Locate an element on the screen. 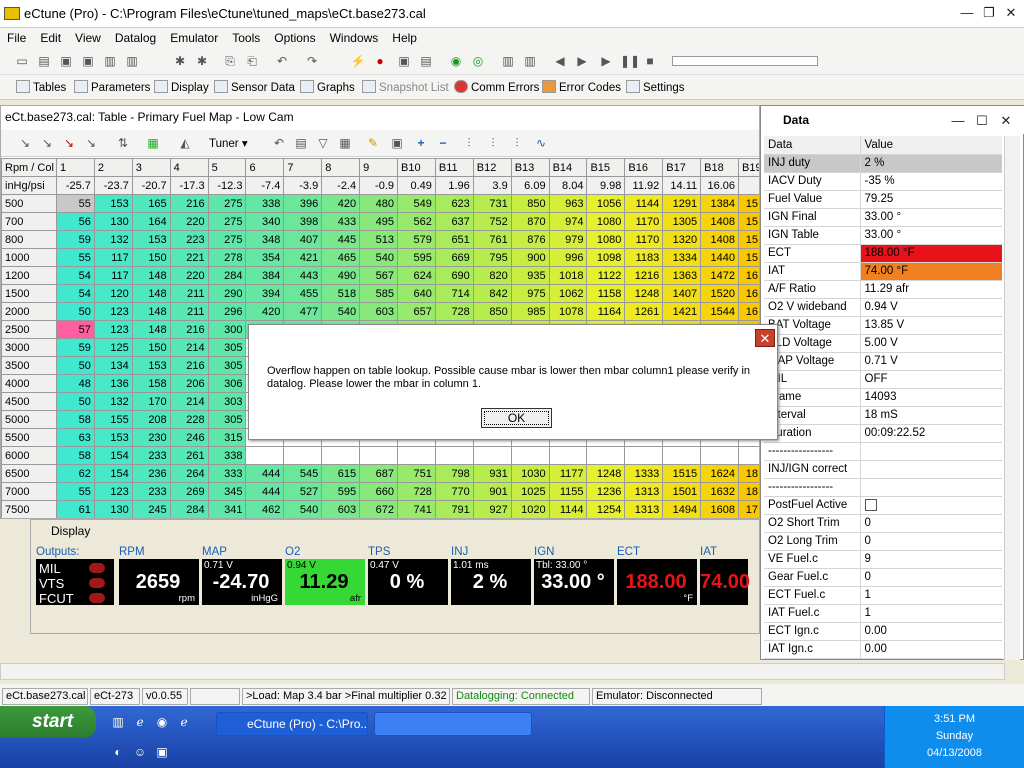 The width and height of the screenshot is (1024, 768). column-header: B18 is located at coordinates (720, 167).